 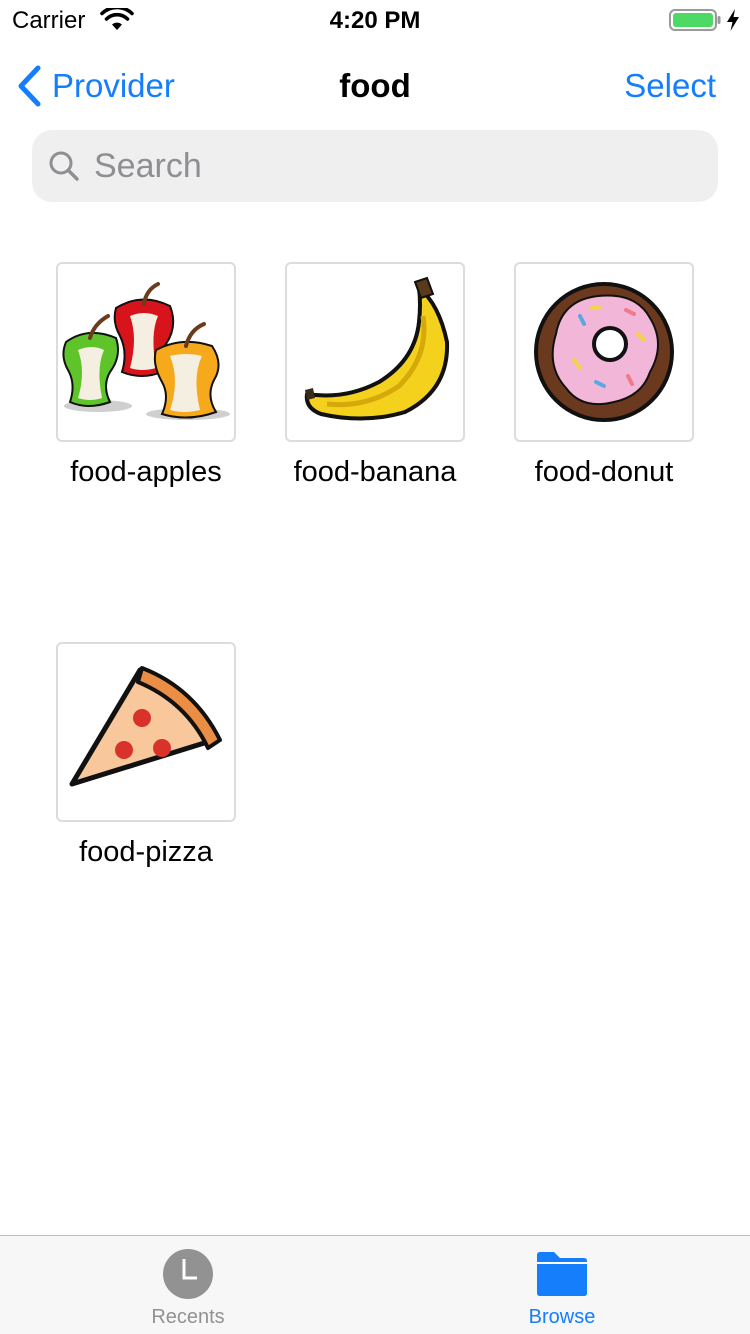 I want to click on navigation-bar: Provider food Select, so click(x=375, y=84).